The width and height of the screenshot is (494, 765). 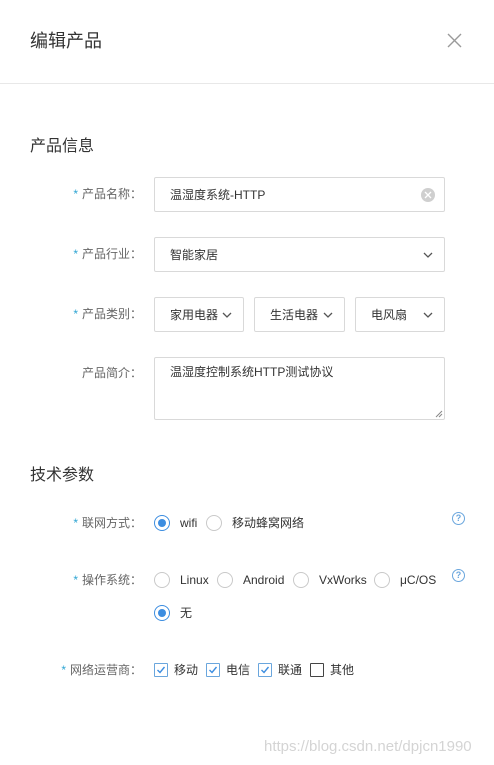 What do you see at coordinates (111, 523) in the screenshot?
I see `network-mode-label-text: 联网方式：` at bounding box center [111, 523].